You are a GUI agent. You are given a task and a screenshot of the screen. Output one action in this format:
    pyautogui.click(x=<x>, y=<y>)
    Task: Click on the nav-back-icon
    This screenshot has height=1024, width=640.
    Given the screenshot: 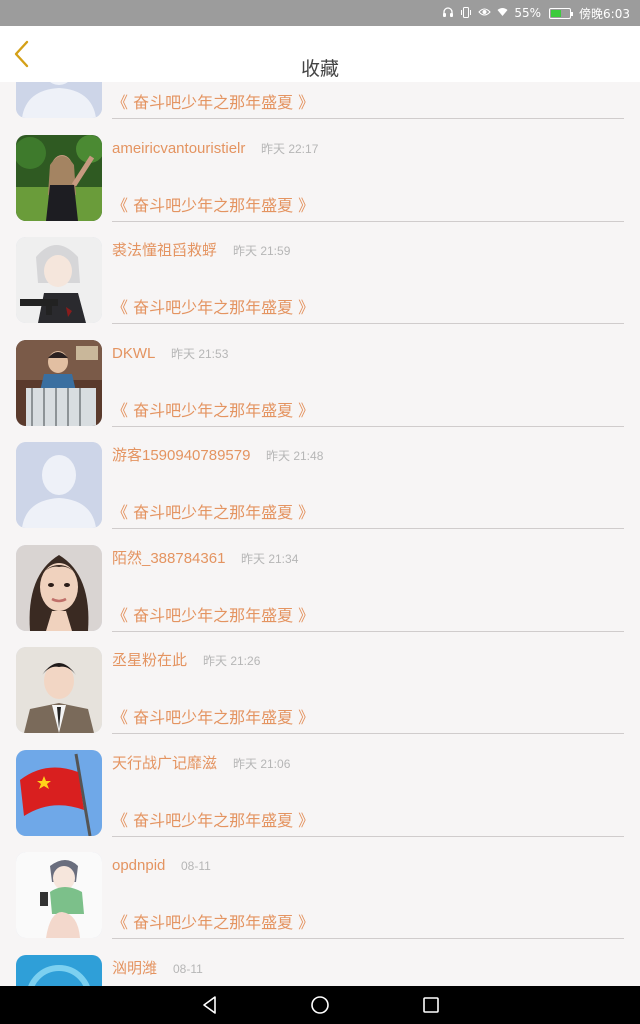 What is the action you would take?
    pyautogui.click(x=210, y=1005)
    